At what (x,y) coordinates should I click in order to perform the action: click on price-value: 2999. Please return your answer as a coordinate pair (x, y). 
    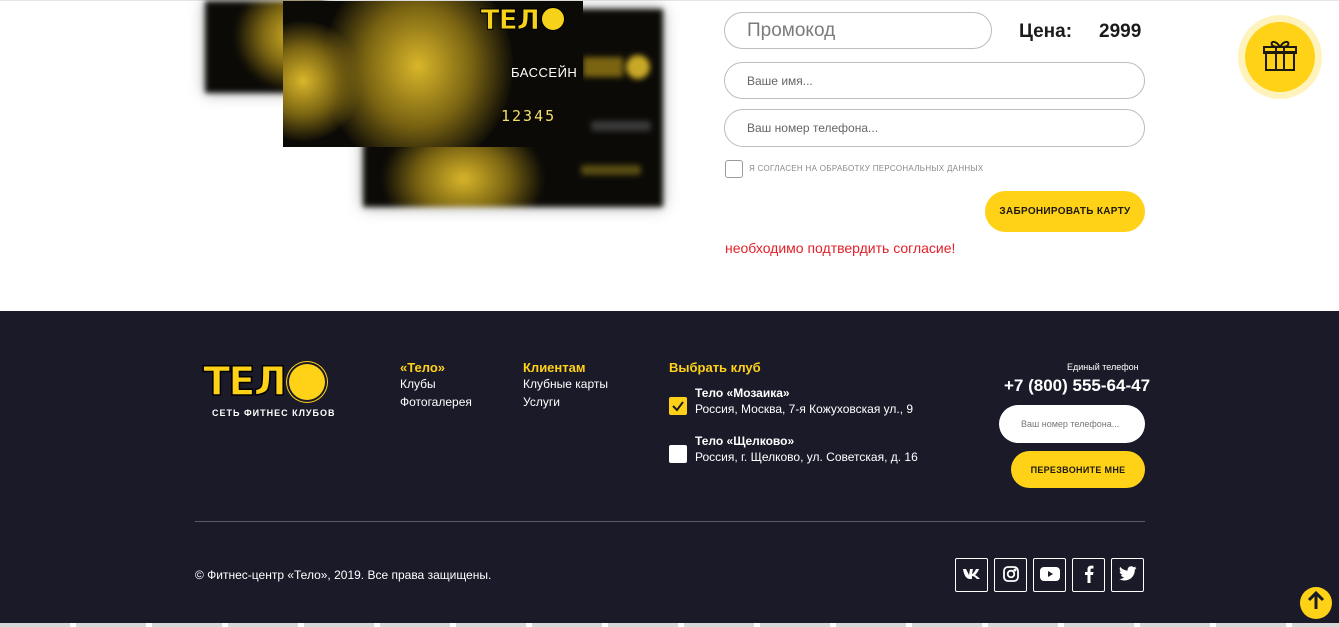
    Looking at the image, I should click on (1120, 31).